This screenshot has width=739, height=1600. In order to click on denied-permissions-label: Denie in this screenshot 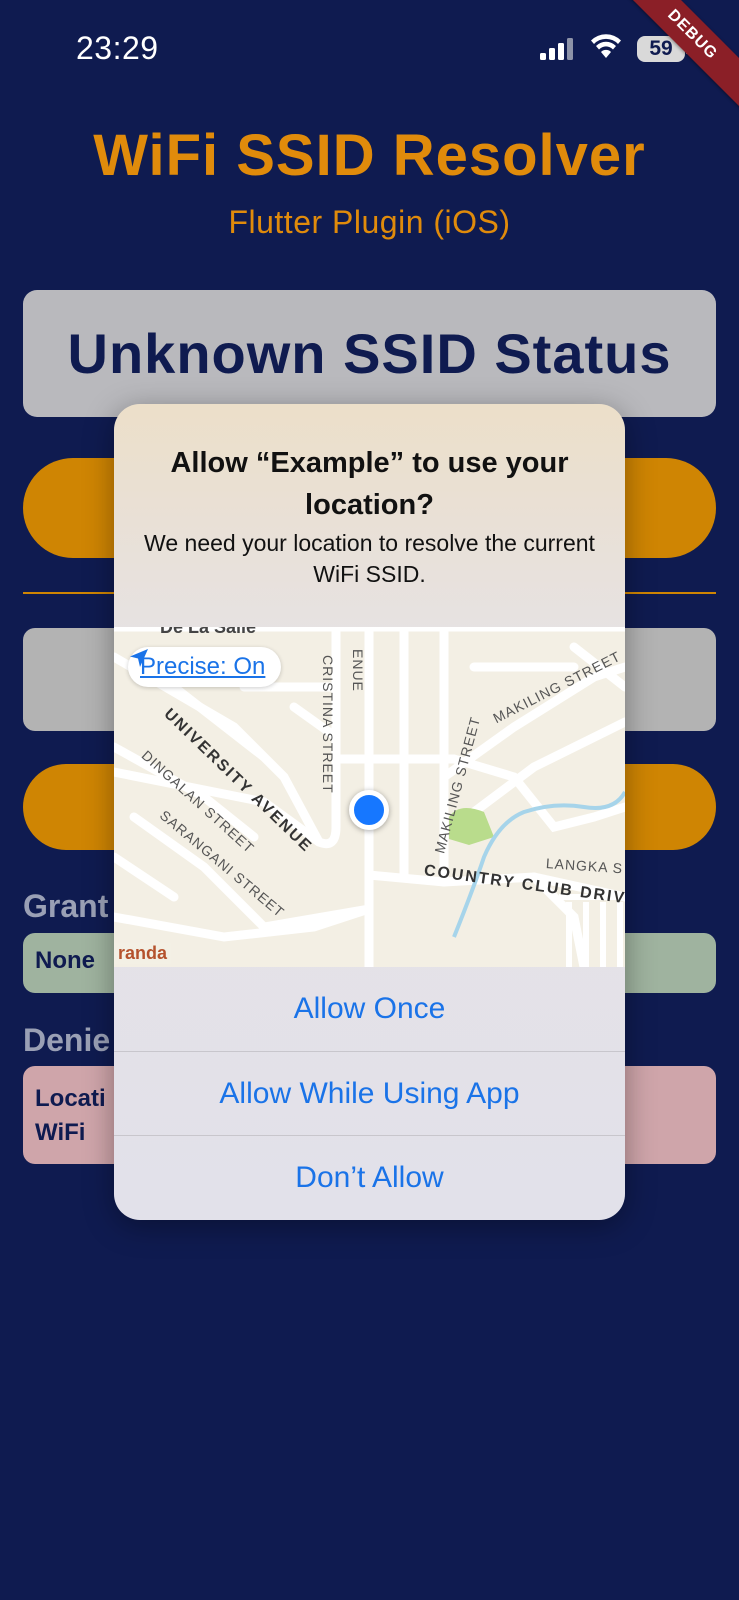, I will do `click(67, 1040)`.